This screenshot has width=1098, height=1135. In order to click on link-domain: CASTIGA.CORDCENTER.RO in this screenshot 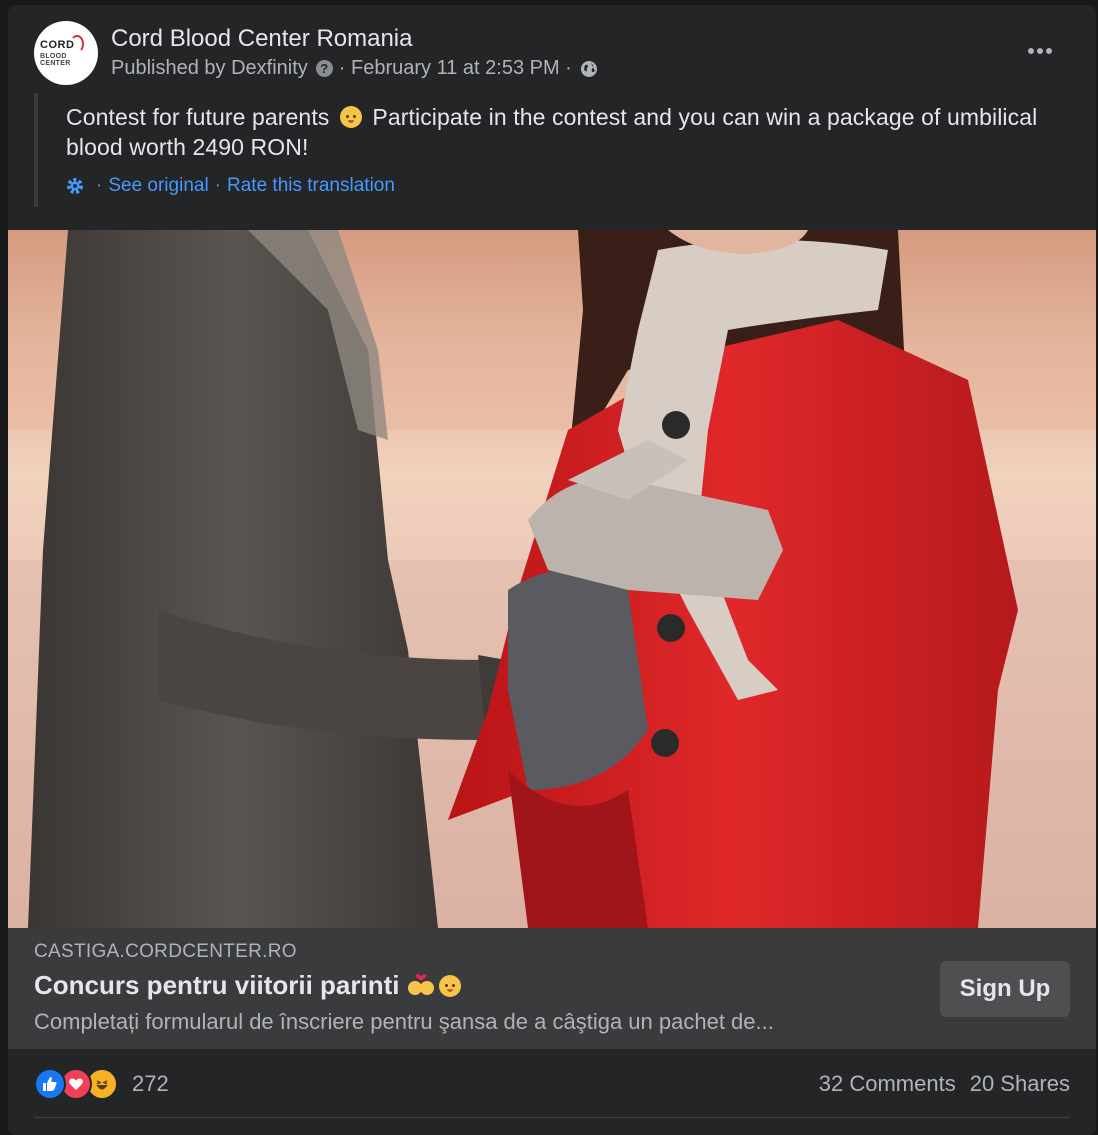, I will do `click(165, 951)`.